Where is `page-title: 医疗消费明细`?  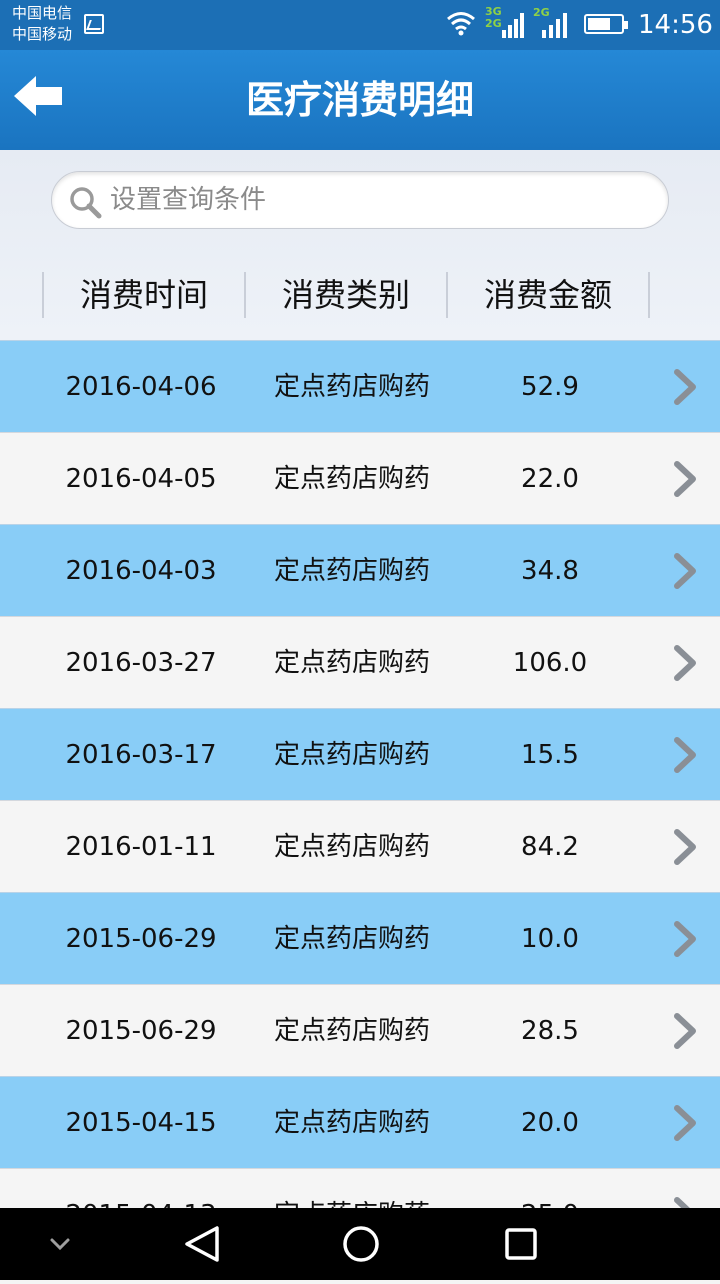 page-title: 医疗消费明细 is located at coordinates (359, 100).